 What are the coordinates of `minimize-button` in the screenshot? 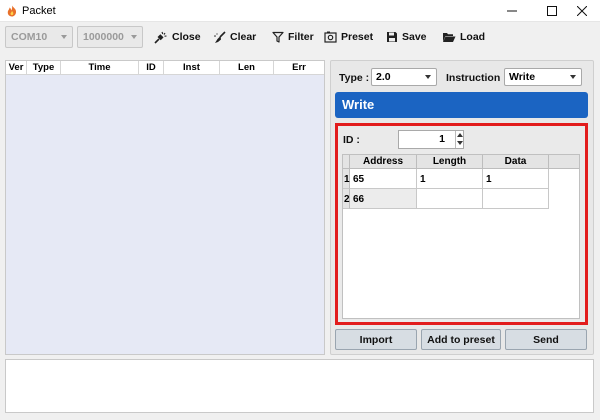 It's located at (512, 11).